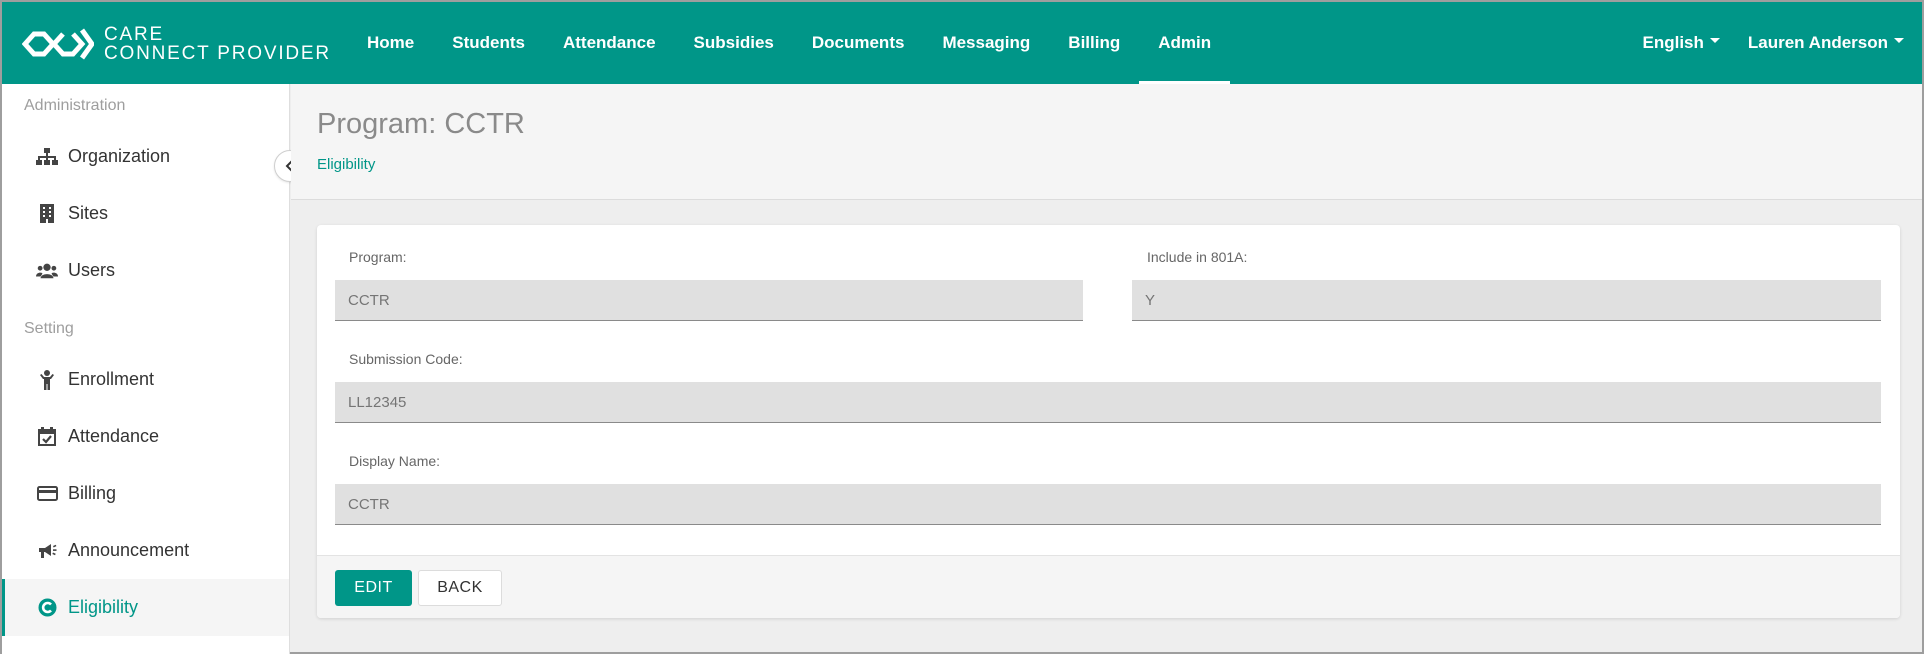  What do you see at coordinates (346, 164) in the screenshot?
I see `breadcrumb-eligibility: Eligibility` at bounding box center [346, 164].